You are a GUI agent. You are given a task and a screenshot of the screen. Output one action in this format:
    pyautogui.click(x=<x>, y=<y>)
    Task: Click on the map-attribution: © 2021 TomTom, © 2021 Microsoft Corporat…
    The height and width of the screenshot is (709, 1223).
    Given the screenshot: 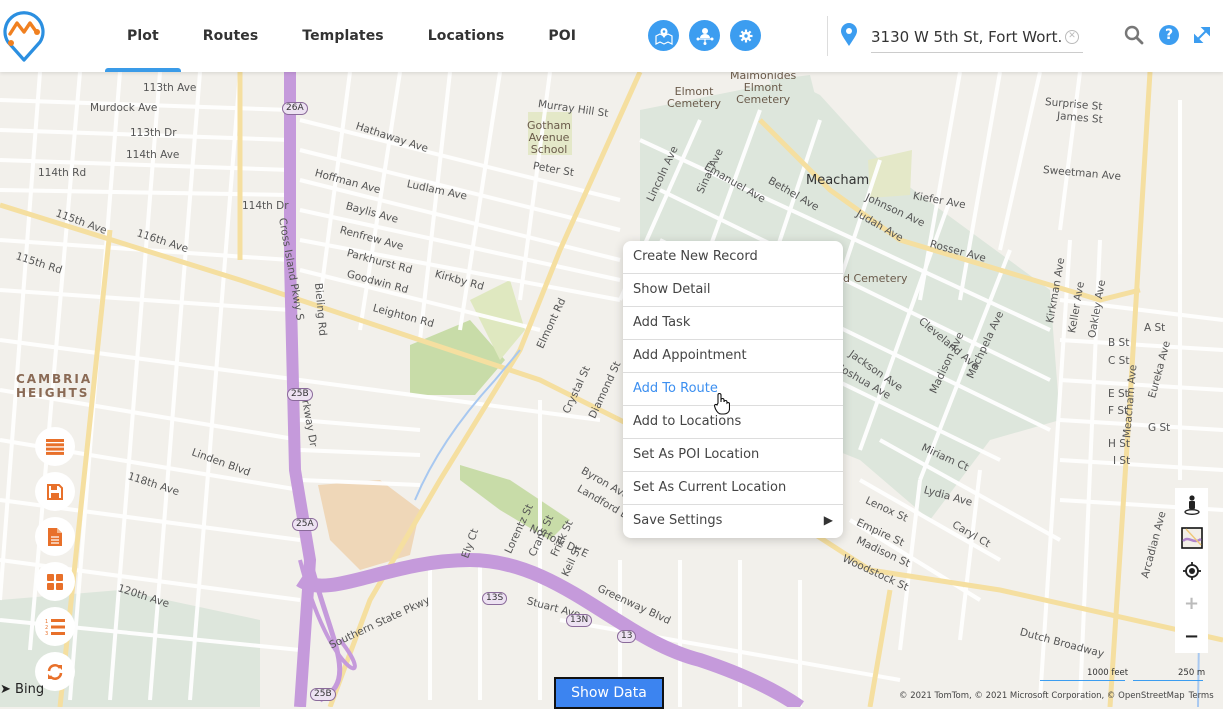 What is the action you would take?
    pyautogui.click(x=1054, y=696)
    